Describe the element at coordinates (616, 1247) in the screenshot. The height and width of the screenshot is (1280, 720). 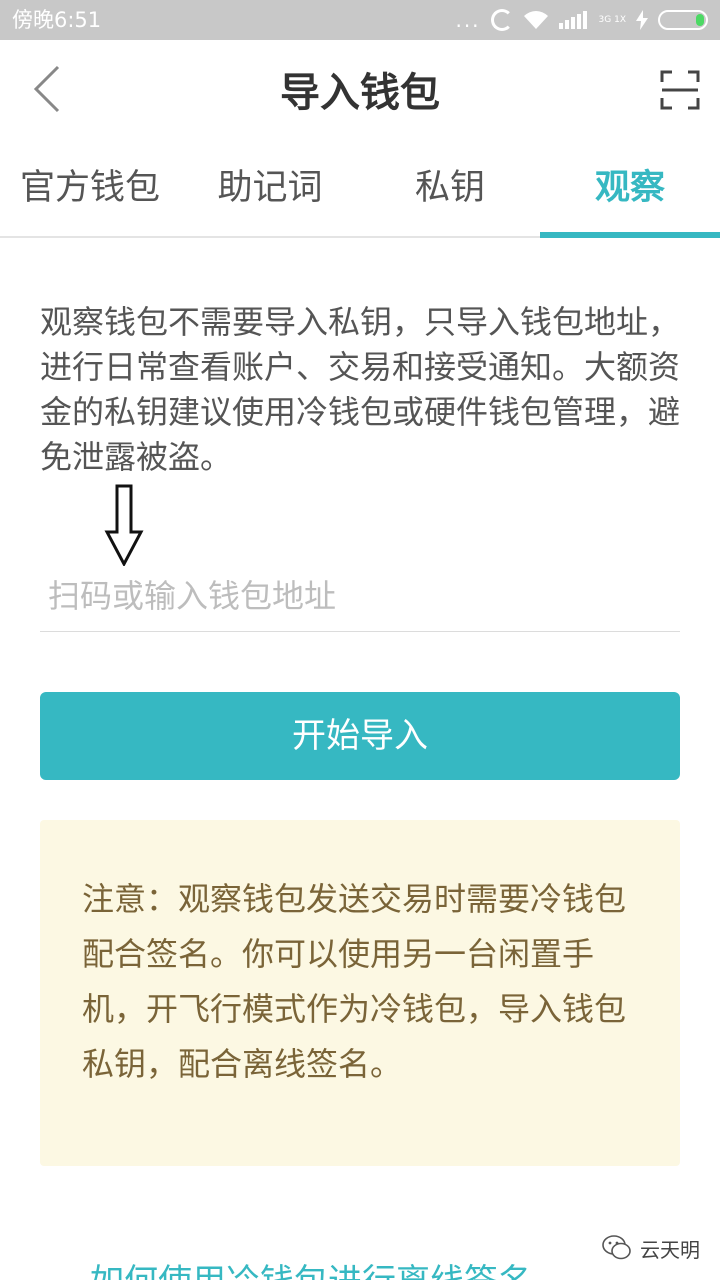
I see `wechat-icon` at that location.